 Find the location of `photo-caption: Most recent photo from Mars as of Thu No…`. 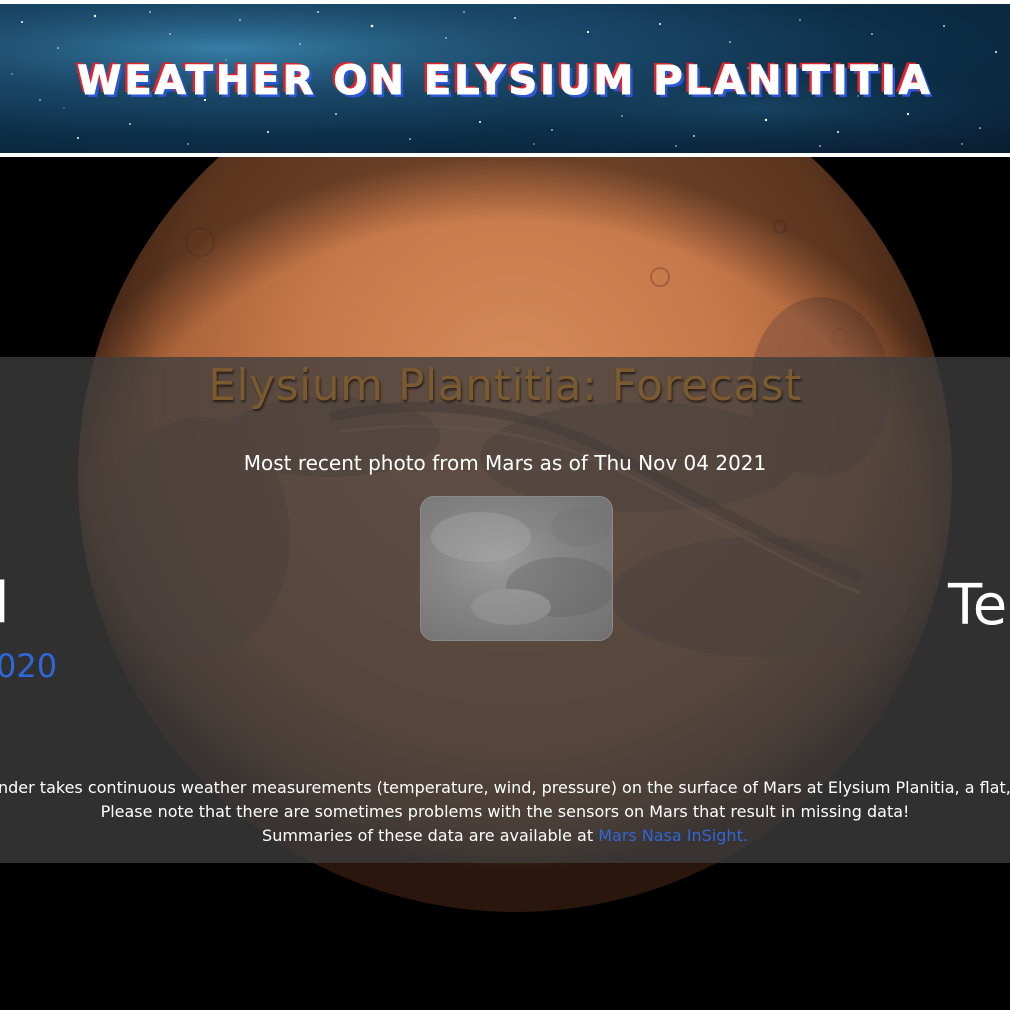

photo-caption: Most recent photo from Mars as of Thu No… is located at coordinates (505, 463).